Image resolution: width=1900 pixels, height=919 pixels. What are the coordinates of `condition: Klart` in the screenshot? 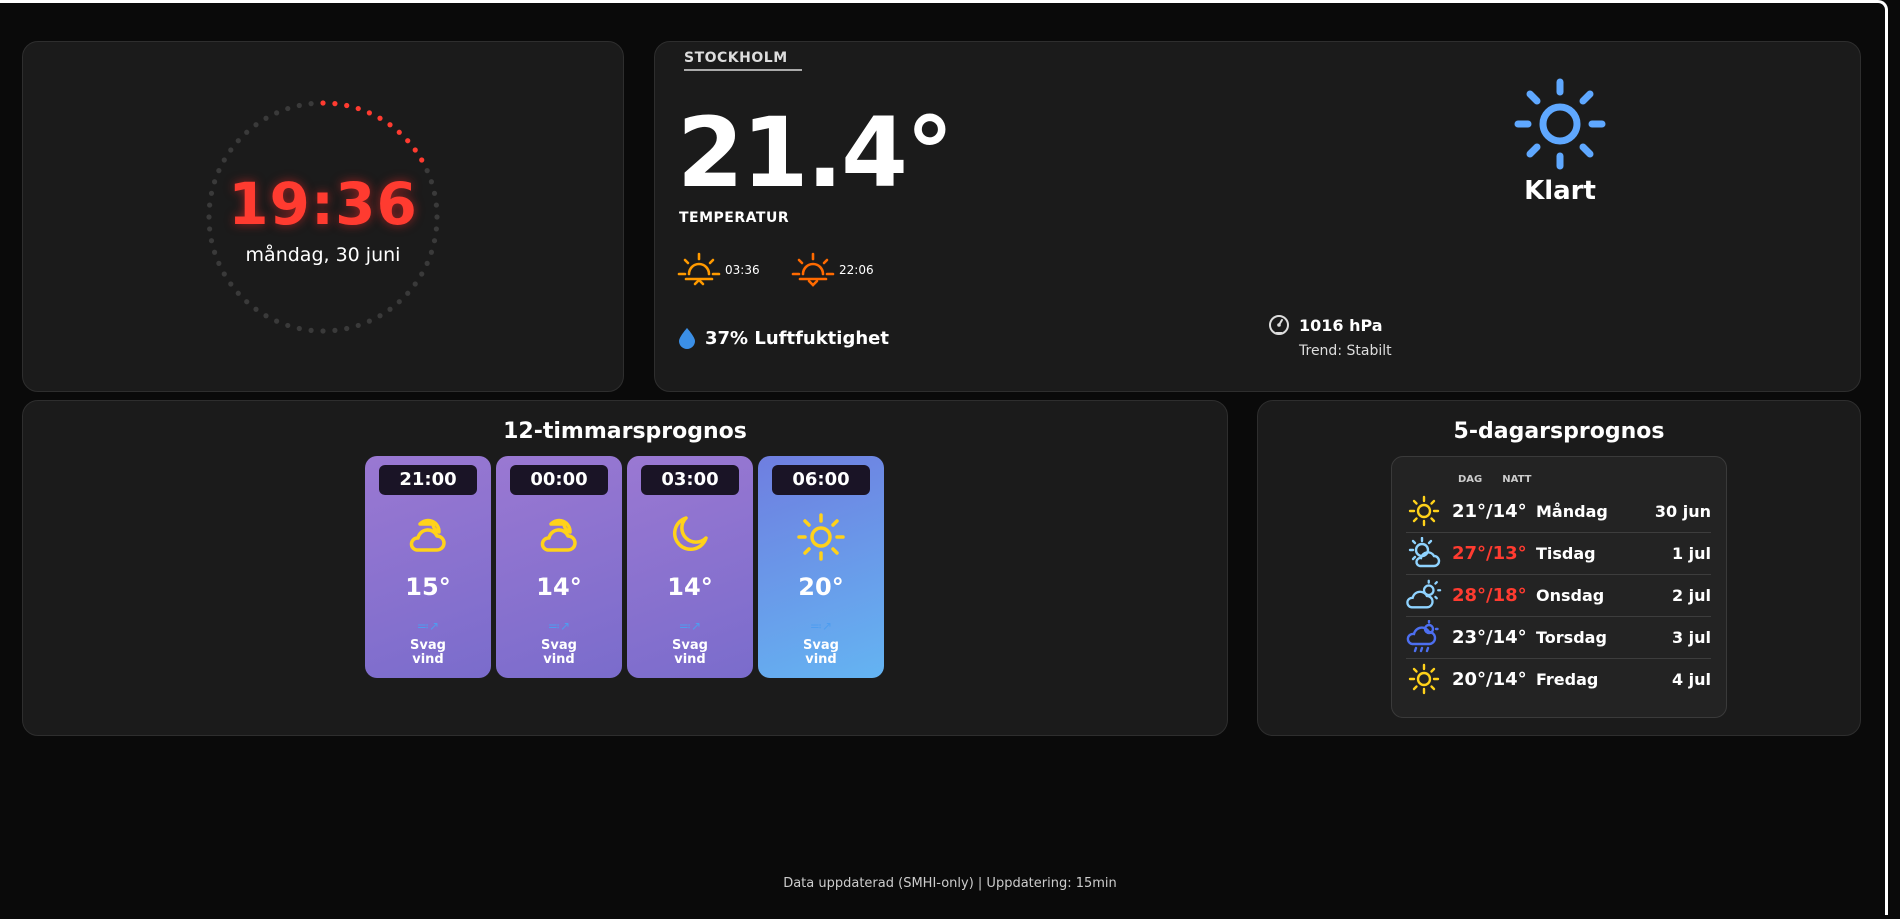 It's located at (1560, 141).